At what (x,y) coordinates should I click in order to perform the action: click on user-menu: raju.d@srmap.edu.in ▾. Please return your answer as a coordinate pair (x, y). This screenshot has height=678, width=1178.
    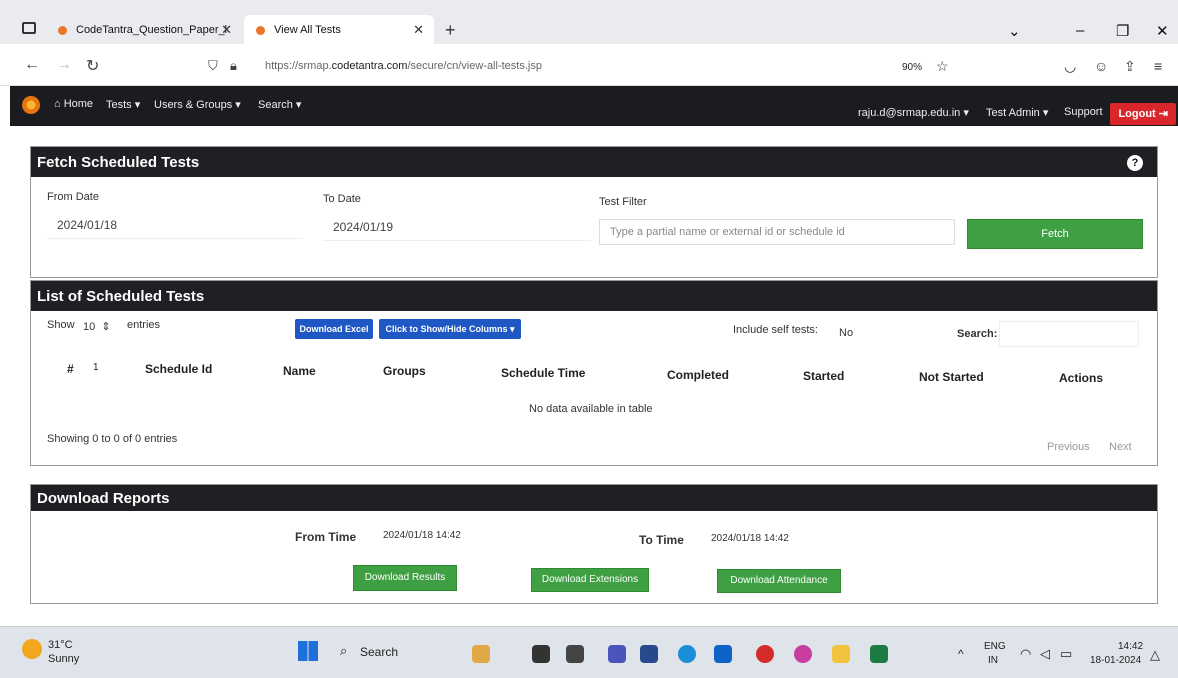
    Looking at the image, I should click on (913, 112).